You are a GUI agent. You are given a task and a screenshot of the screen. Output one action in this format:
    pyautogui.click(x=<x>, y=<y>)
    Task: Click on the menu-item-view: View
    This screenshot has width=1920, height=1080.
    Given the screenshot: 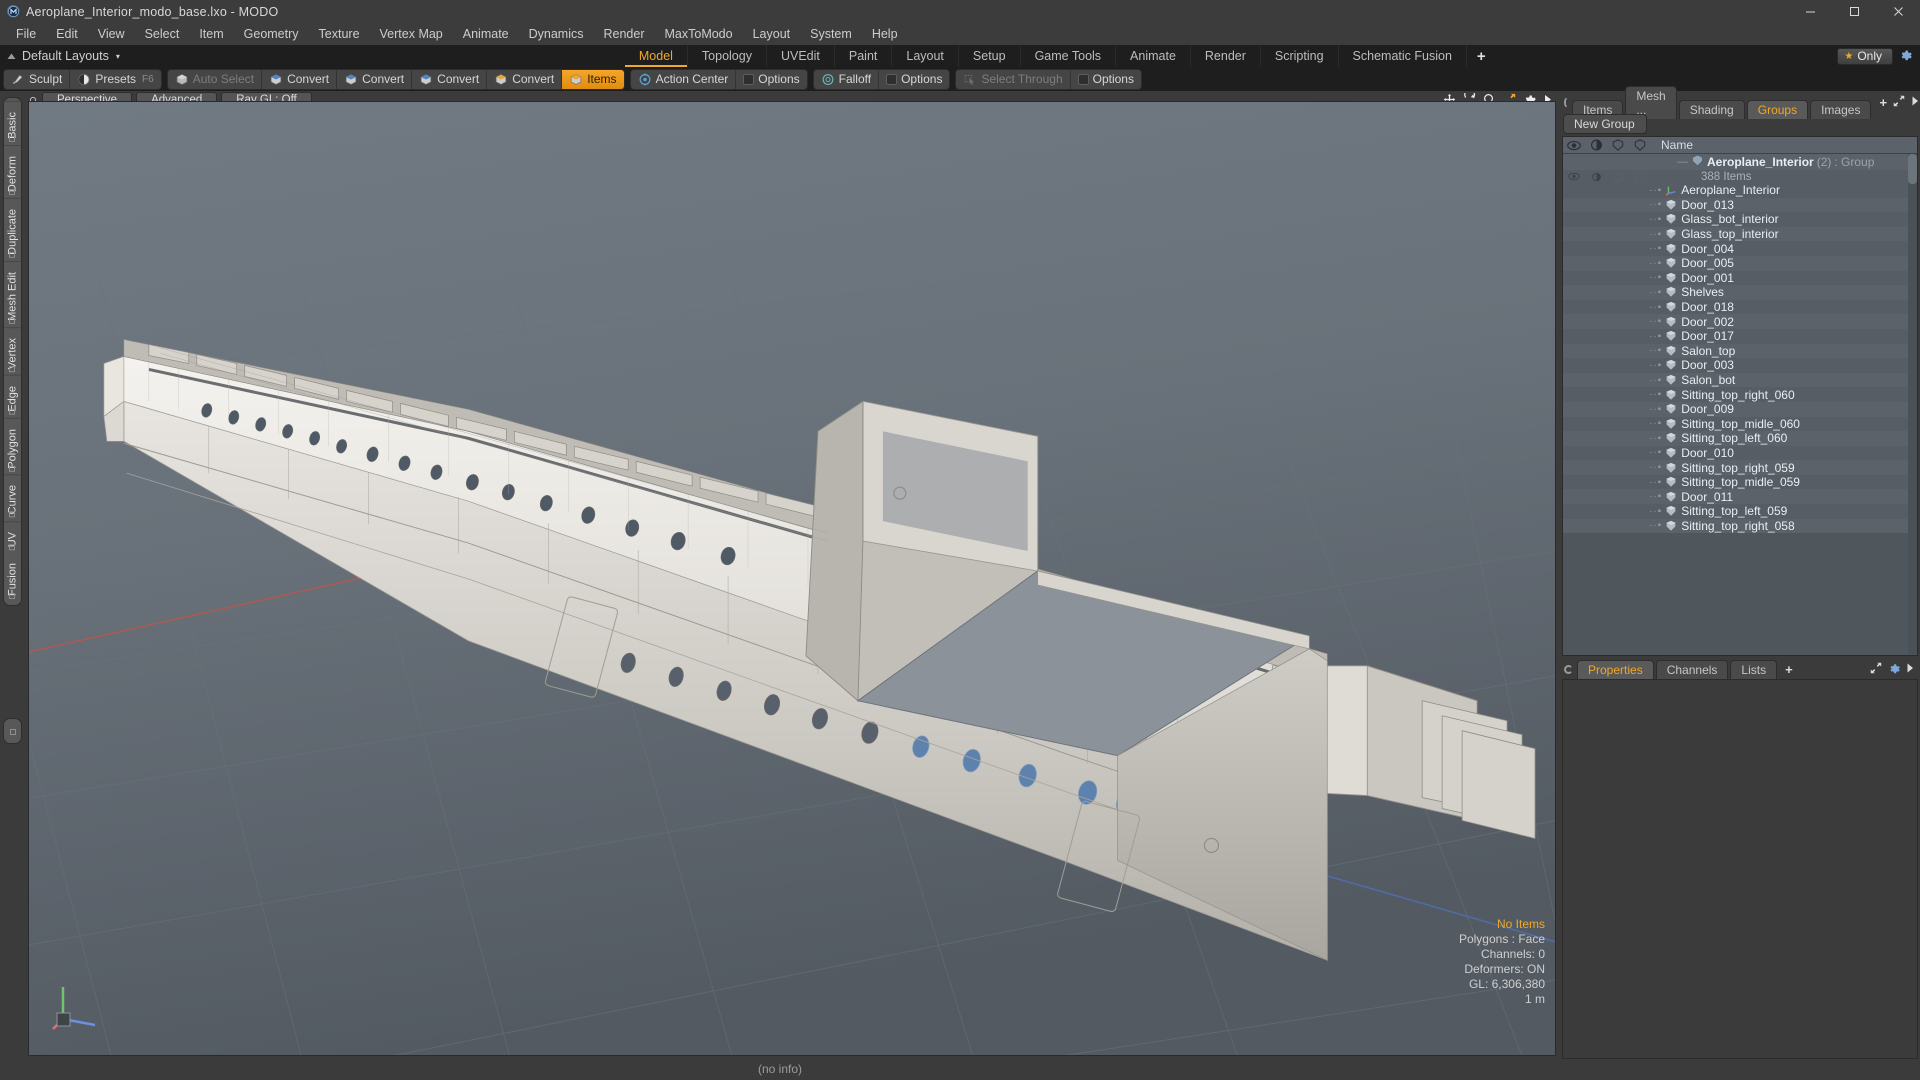 What is the action you would take?
    pyautogui.click(x=111, y=34)
    